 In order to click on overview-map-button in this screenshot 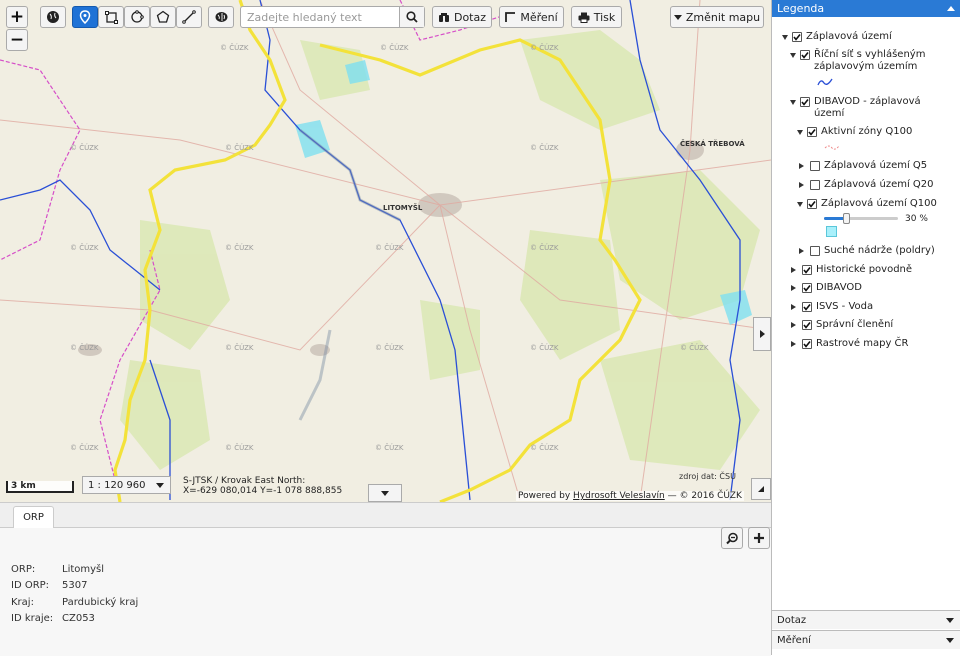, I will do `click(761, 489)`.